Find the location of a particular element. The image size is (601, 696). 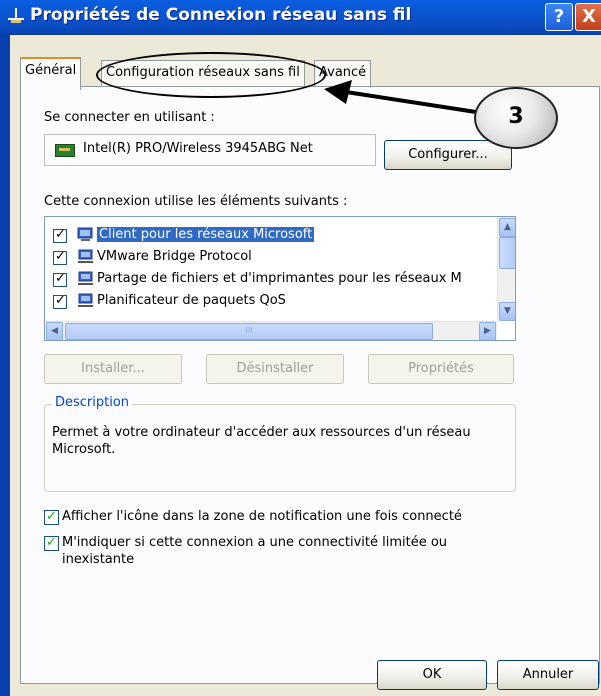

callout-number: 3 is located at coordinates (516, 118).